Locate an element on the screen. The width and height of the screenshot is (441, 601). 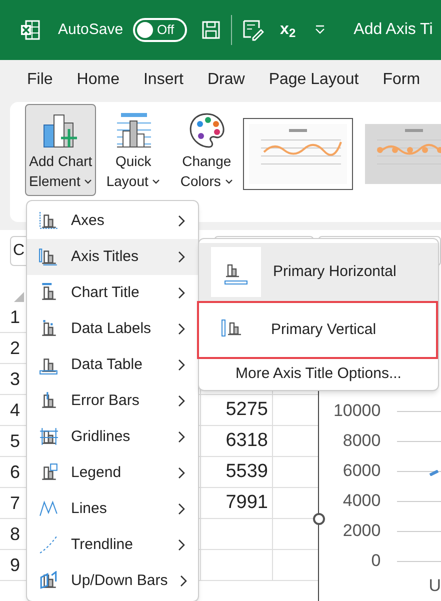
data-line is located at coordinates (433, 473).